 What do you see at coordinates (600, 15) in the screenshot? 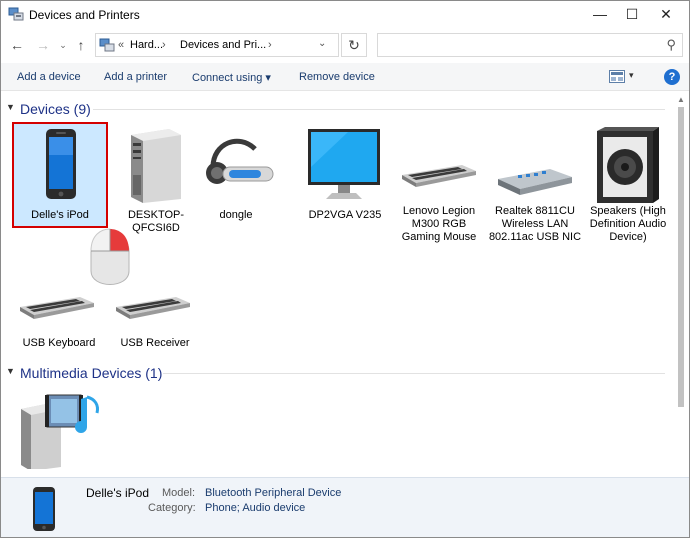
I see `minimize-button: —` at bounding box center [600, 15].